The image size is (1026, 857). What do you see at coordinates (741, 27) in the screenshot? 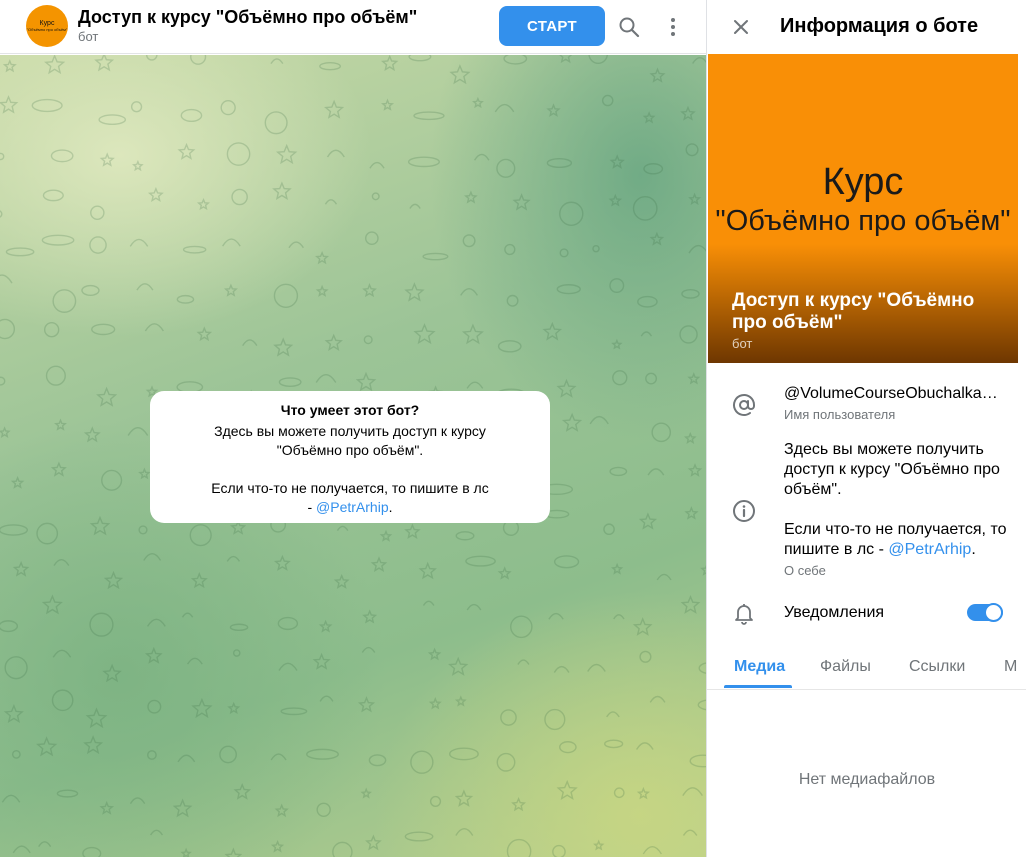
I see `close-icon` at bounding box center [741, 27].